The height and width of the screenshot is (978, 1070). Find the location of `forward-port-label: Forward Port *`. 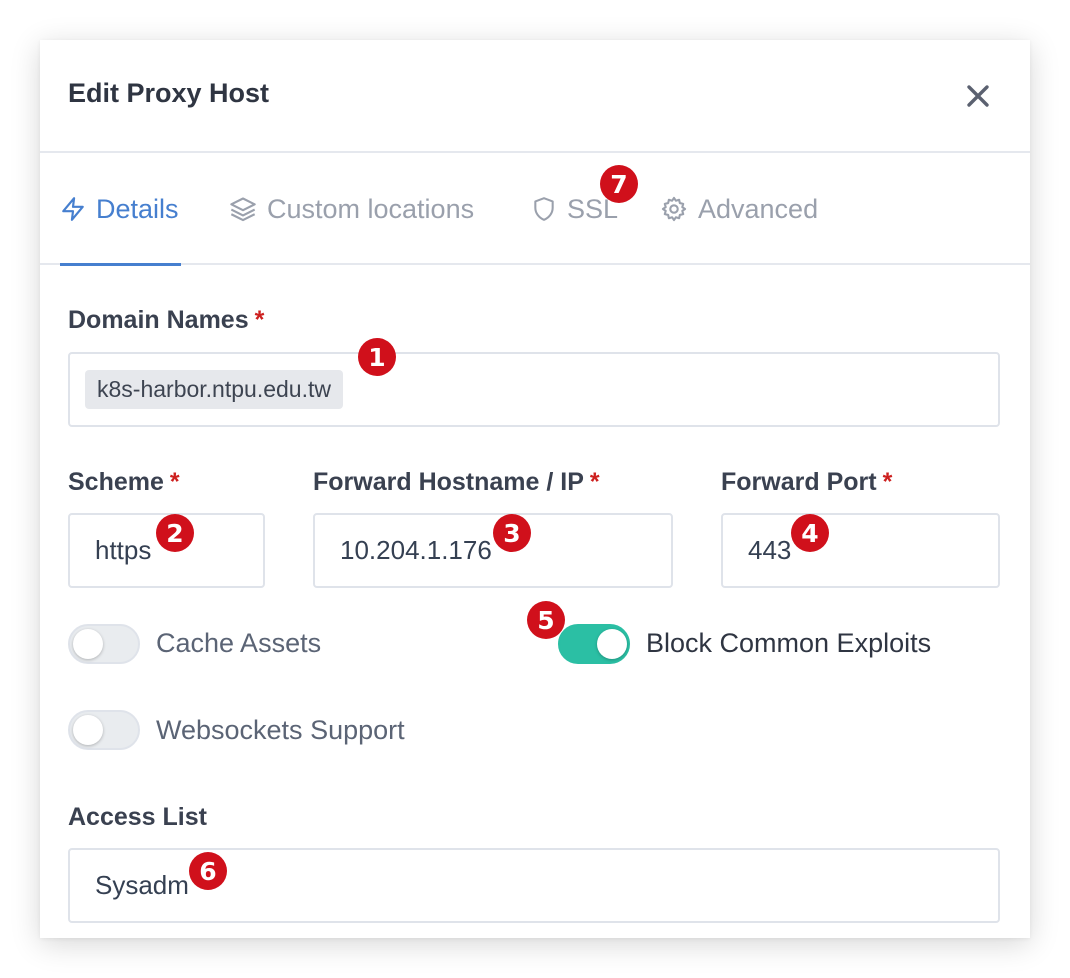

forward-port-label: Forward Port * is located at coordinates (806, 482).